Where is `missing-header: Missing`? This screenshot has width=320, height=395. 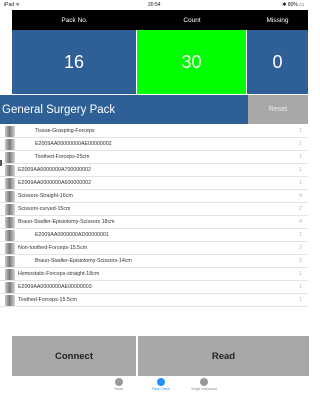
missing-header: Missing is located at coordinates (277, 20).